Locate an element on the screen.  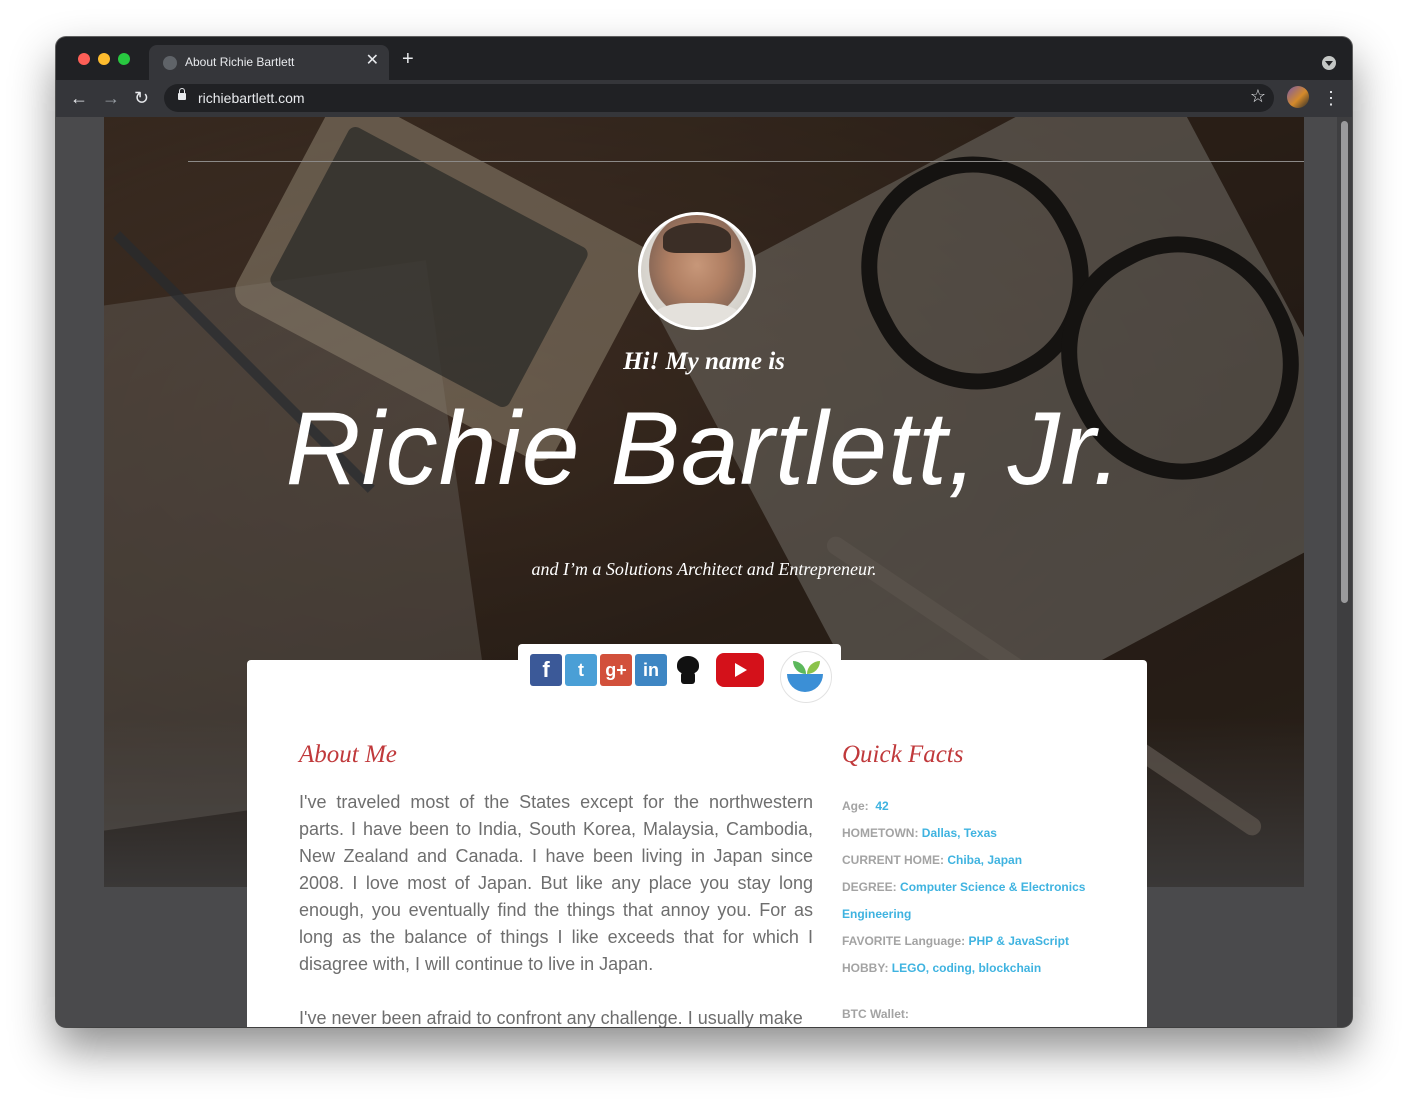
lock-icon is located at coordinates (182, 94).